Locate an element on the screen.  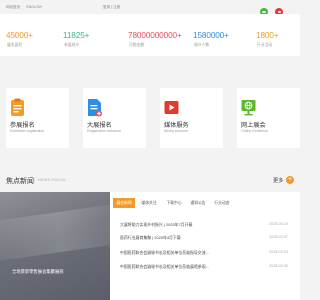
news-image-caption: 全场景新零售展会集聚展商 is located at coordinates (38, 272).